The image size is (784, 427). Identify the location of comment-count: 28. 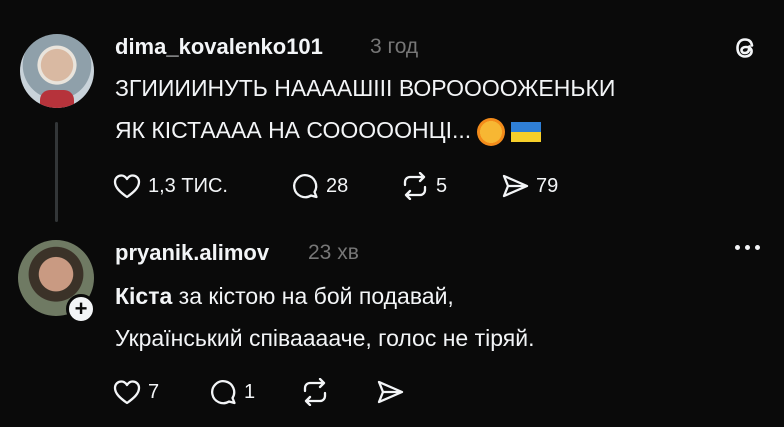
(337, 185).